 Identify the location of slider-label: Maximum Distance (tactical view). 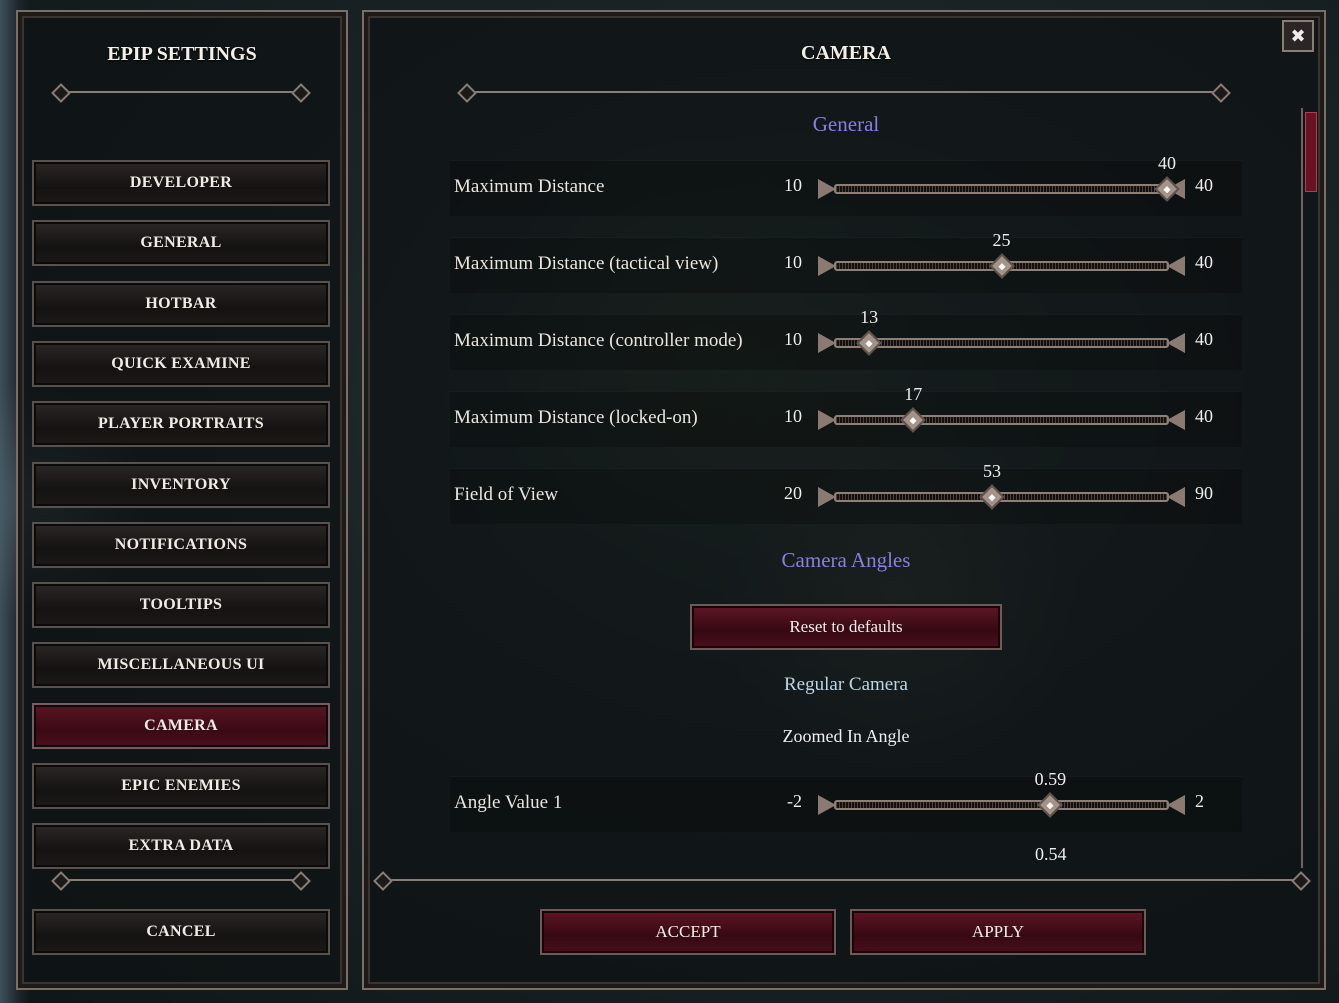
(586, 263).